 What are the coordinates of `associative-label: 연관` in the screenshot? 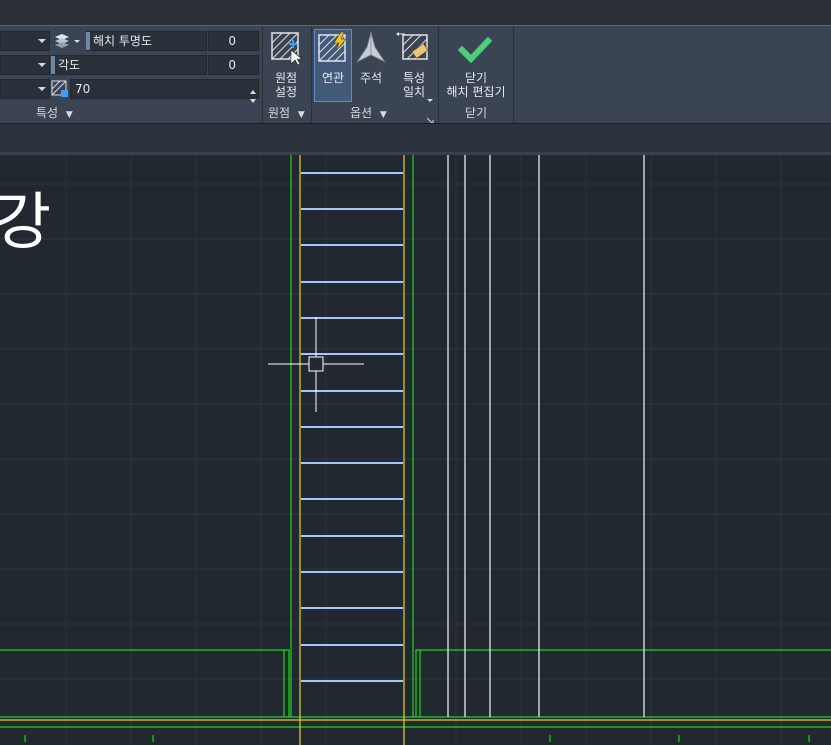 It's located at (333, 78).